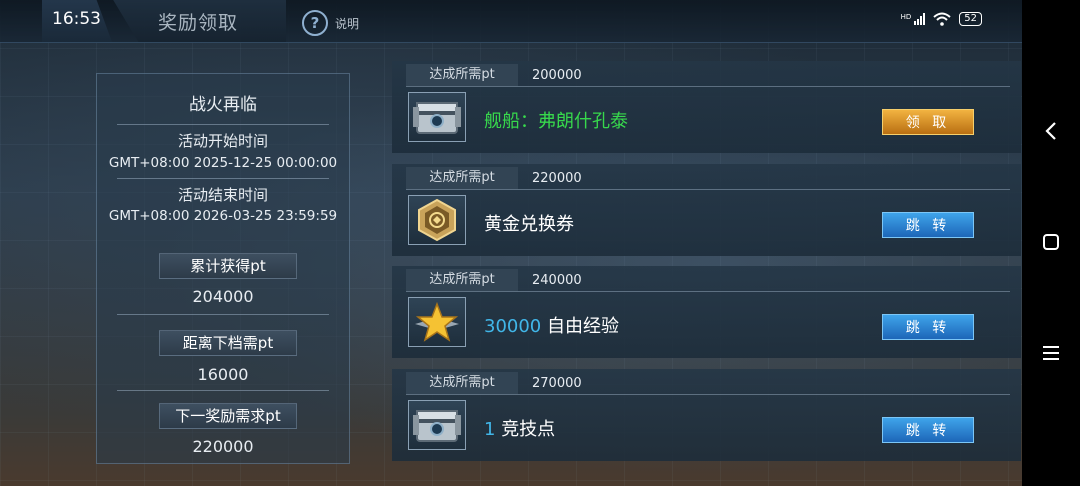  What do you see at coordinates (928, 122) in the screenshot?
I see `claim-button: 领 取` at bounding box center [928, 122].